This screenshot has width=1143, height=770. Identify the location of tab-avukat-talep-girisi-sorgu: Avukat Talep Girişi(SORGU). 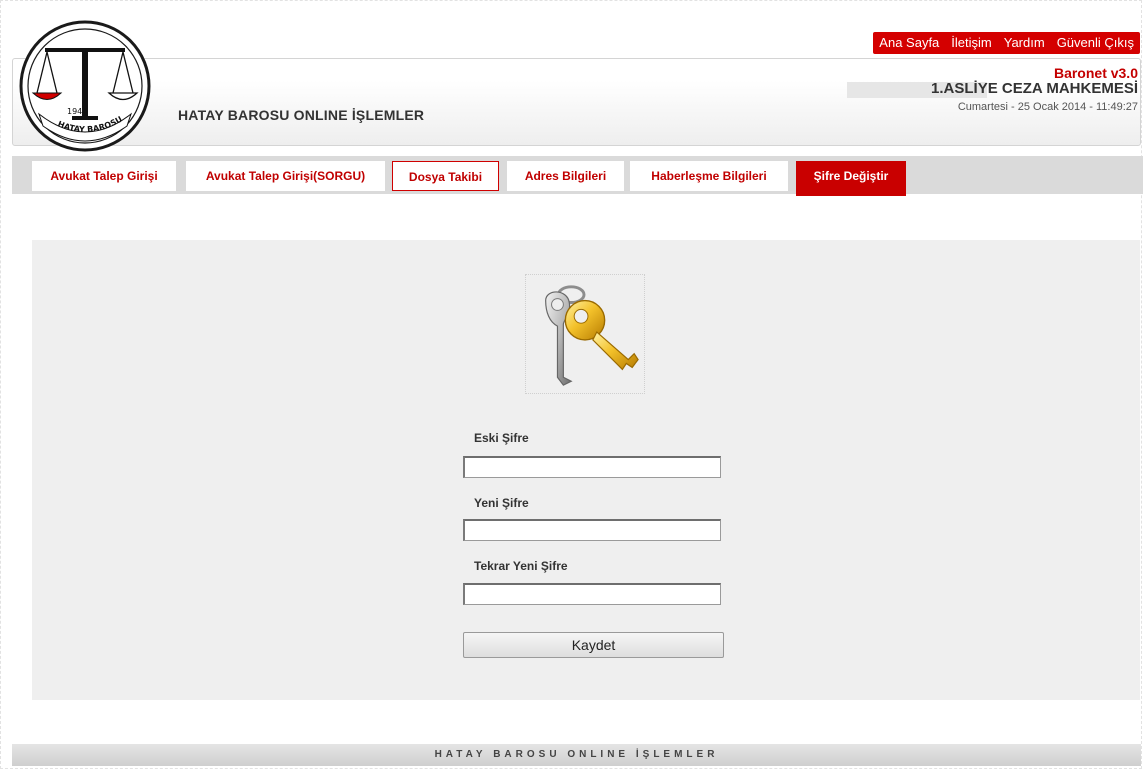
(285, 176).